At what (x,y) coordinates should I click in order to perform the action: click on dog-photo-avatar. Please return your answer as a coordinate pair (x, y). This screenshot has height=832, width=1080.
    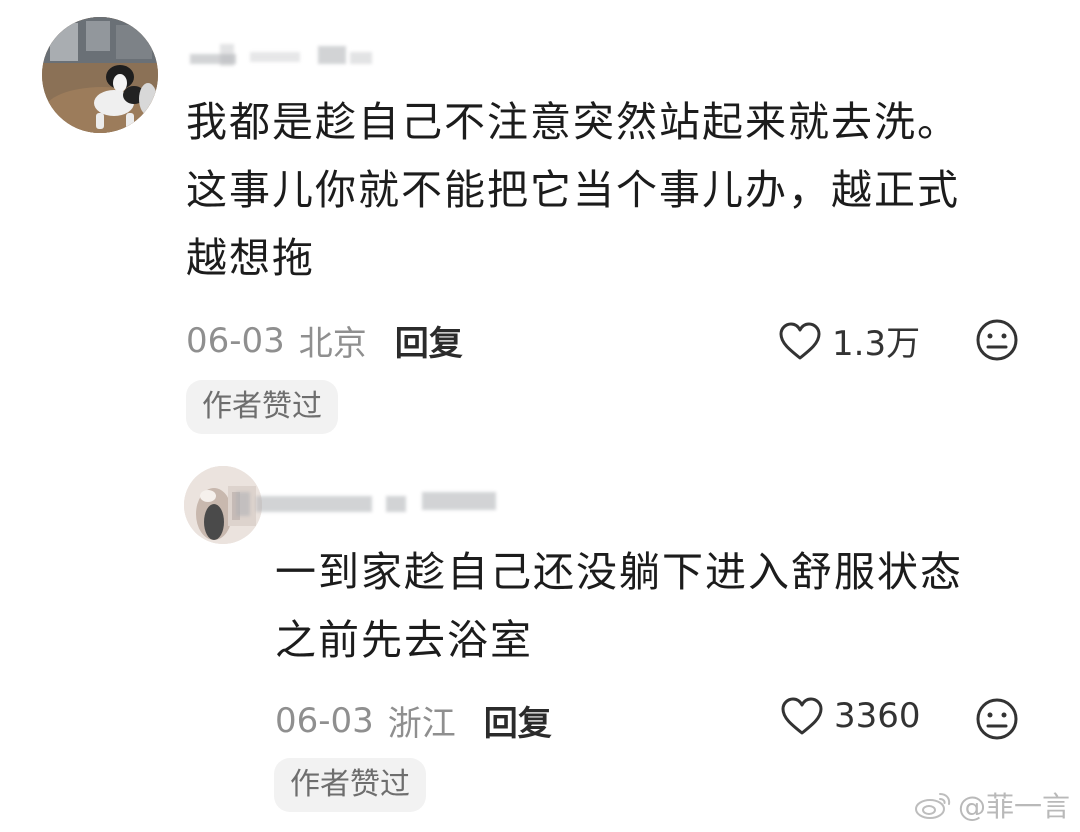
    Looking at the image, I should click on (100, 75).